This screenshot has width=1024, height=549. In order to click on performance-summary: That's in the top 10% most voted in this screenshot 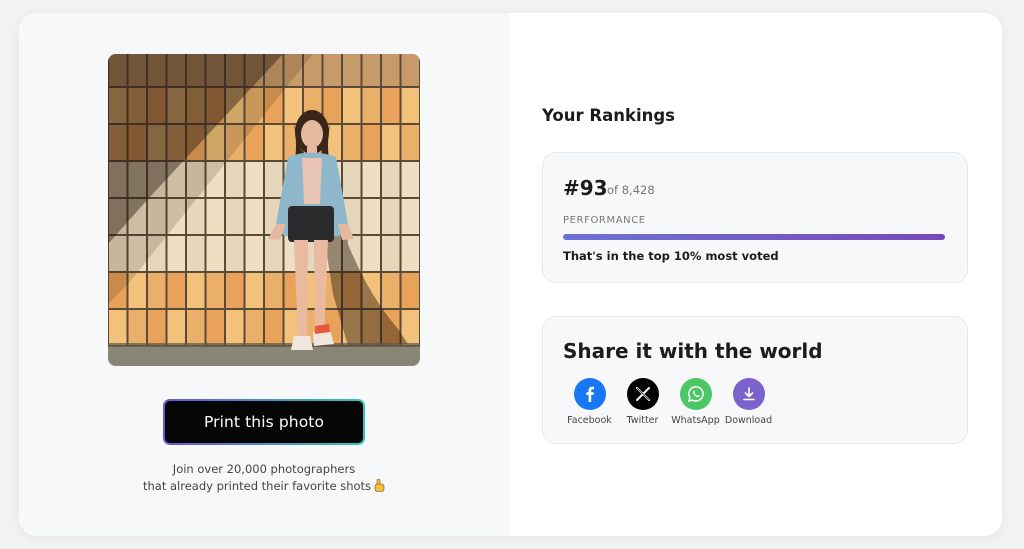, I will do `click(671, 256)`.